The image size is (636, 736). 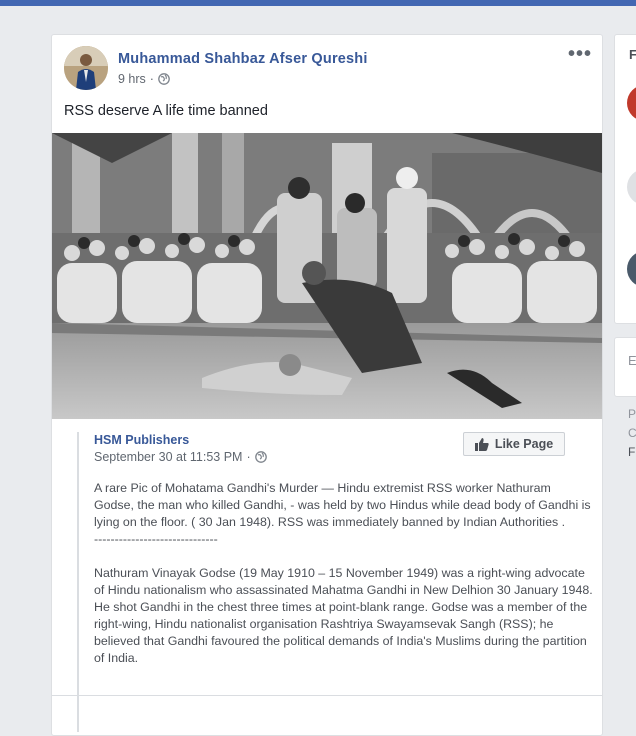 I want to click on shared-page-name: HSM Publishers, so click(x=141, y=440).